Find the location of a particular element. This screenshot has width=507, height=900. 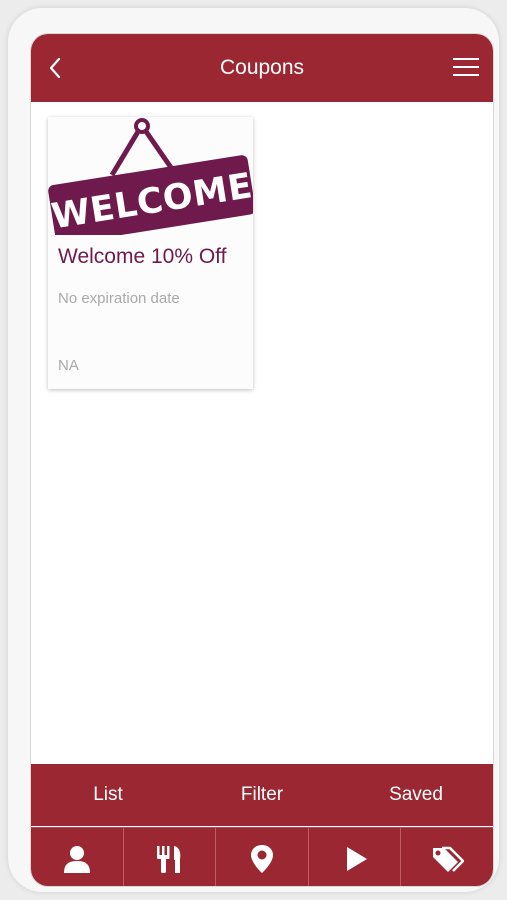

segment-filter: Filter is located at coordinates (262, 795).